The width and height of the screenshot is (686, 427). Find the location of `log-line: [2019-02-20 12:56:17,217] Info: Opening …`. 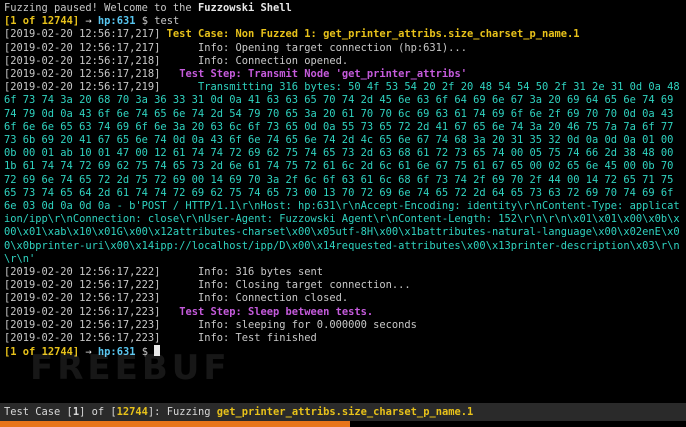

log-line: [2019-02-20 12:56:17,217] Info: Opening … is located at coordinates (344, 48).